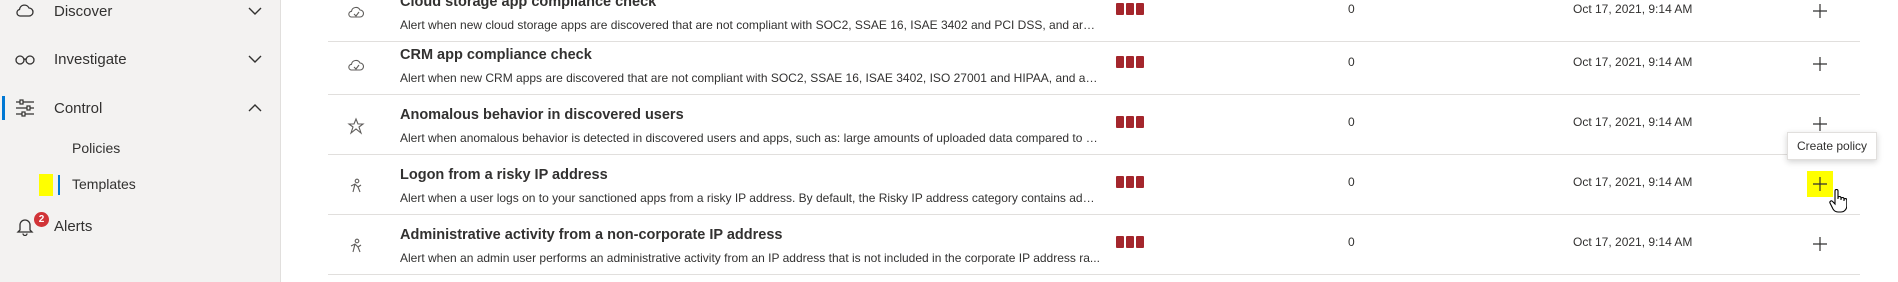 The image size is (1898, 282). I want to click on nav-alerts: 2 Alerts, so click(140, 226).